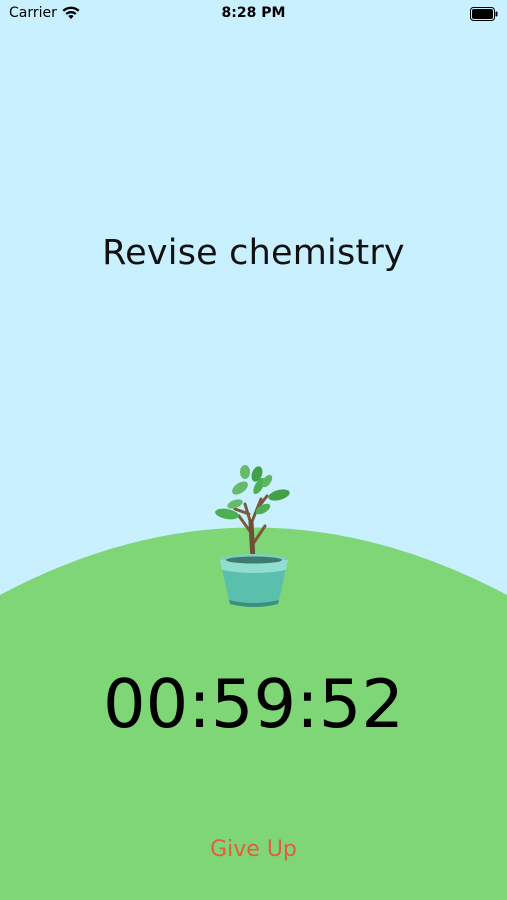 The height and width of the screenshot is (900, 507). I want to click on potted-tree-icon, so click(250, 538).